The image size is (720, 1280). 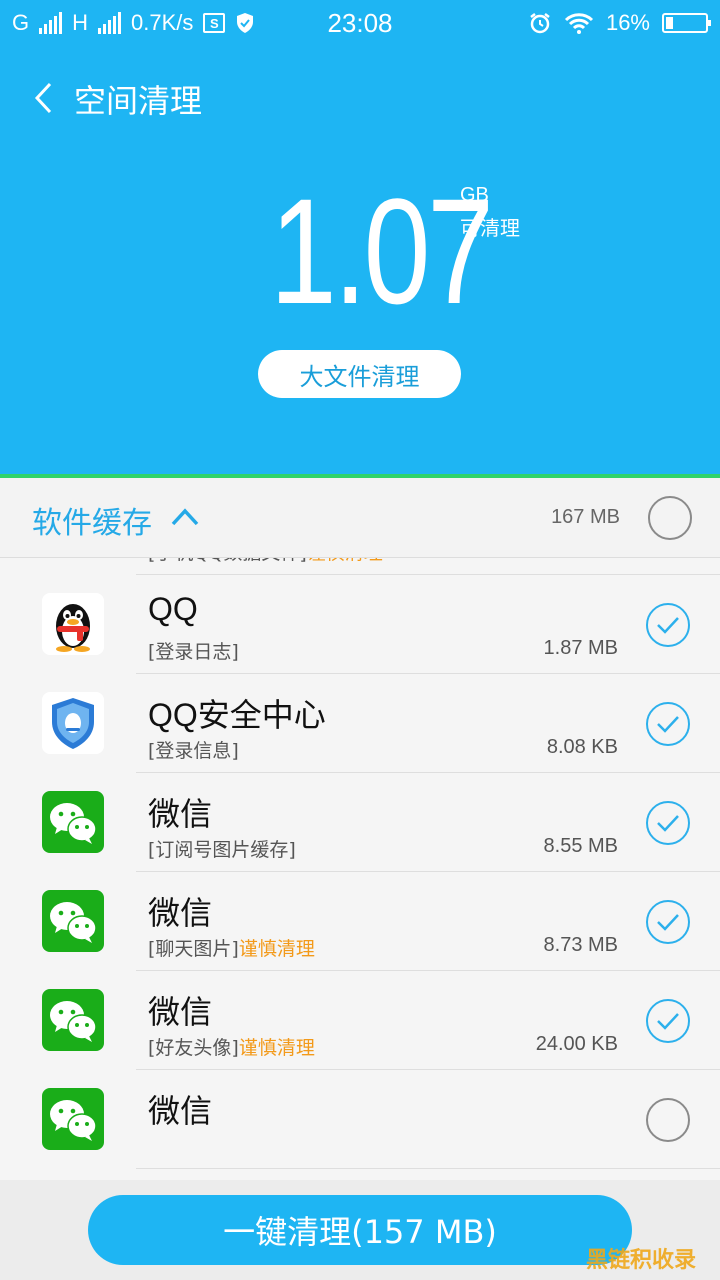 I want to click on list-item: 微信, so click(x=360, y=1119).